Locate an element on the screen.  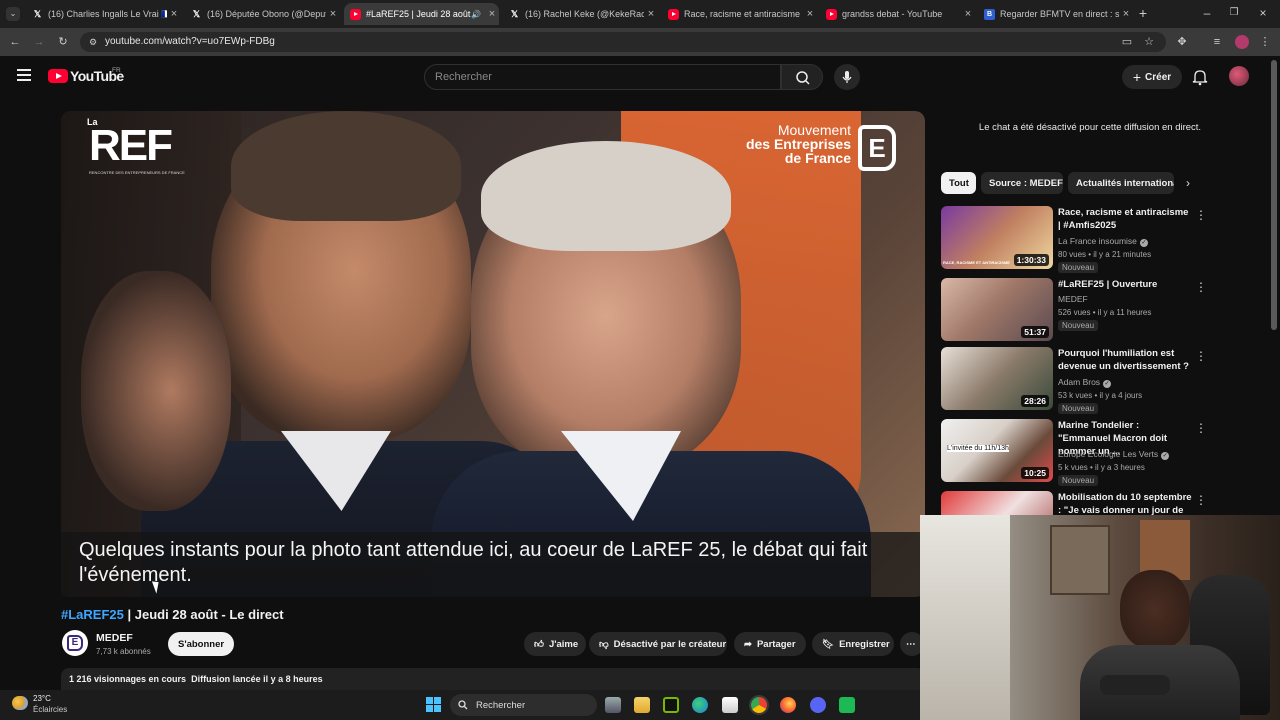
profile-avatar is located at coordinates (1242, 42).